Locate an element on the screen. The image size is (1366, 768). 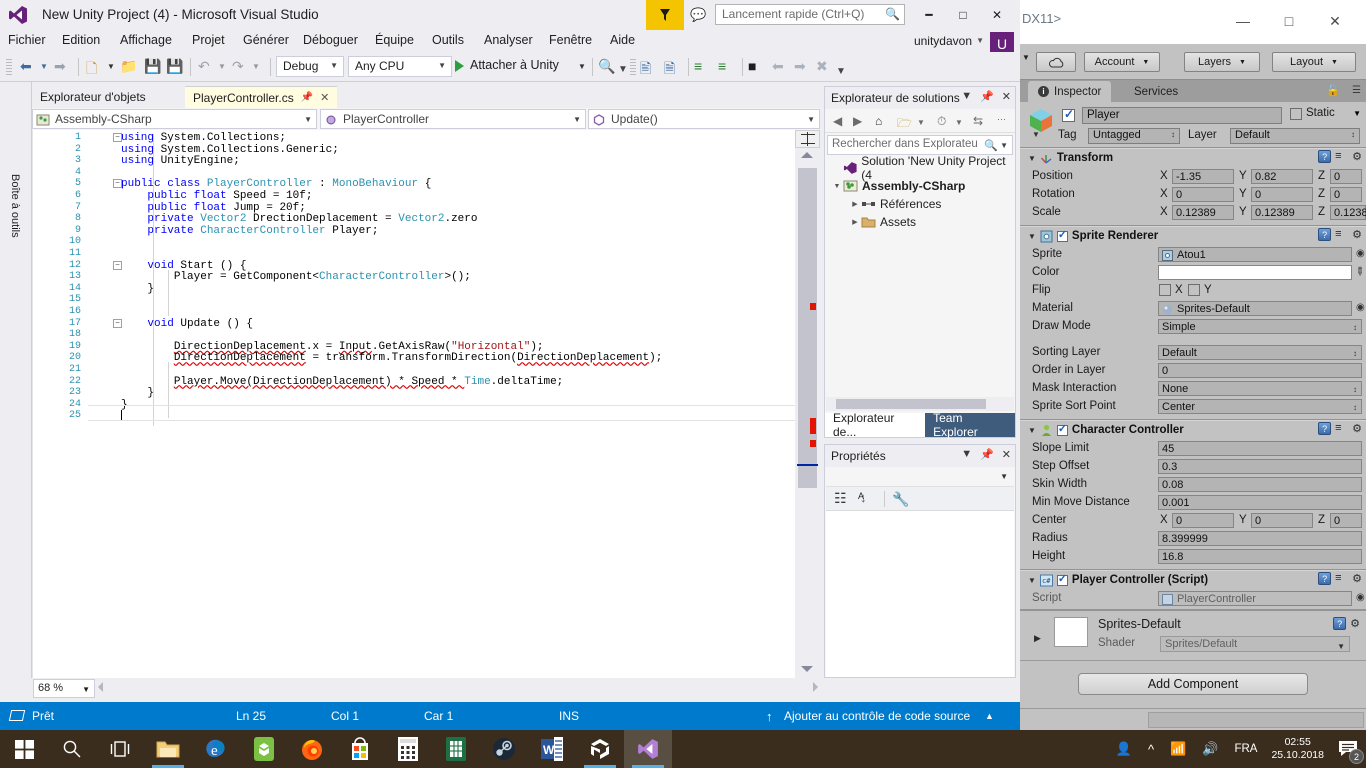
feedback-flag-icon is located at coordinates (665, 15).